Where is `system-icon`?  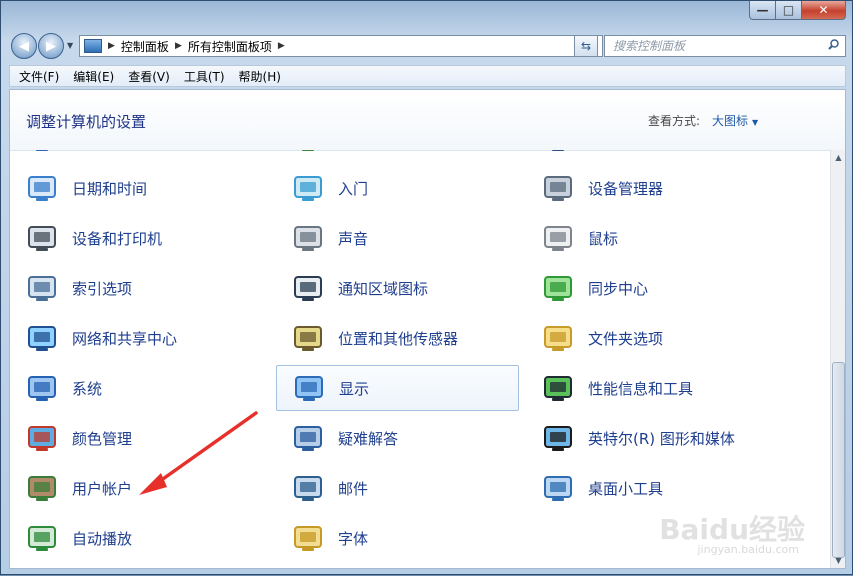
system-icon is located at coordinates (42, 388).